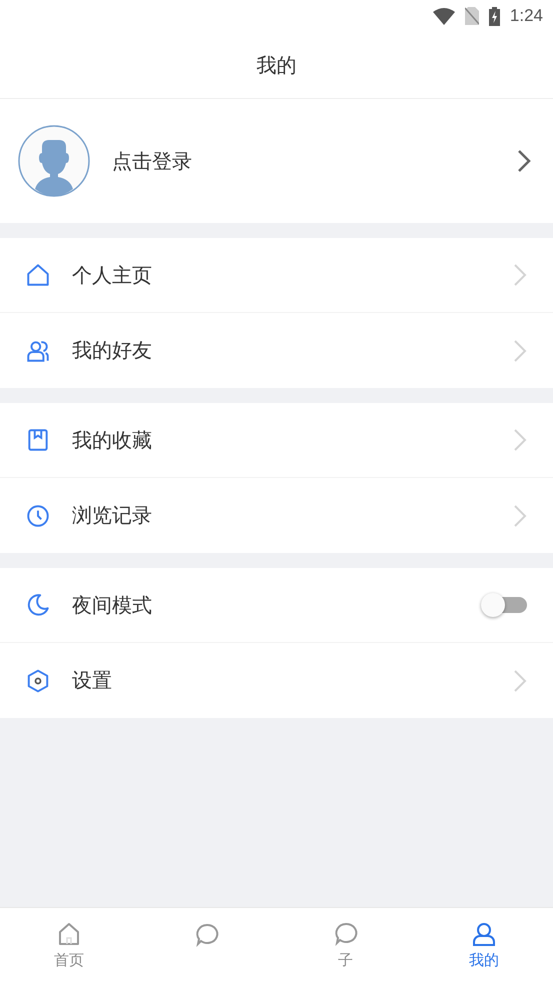  I want to click on menu-label: 夜间模式, so click(112, 605).